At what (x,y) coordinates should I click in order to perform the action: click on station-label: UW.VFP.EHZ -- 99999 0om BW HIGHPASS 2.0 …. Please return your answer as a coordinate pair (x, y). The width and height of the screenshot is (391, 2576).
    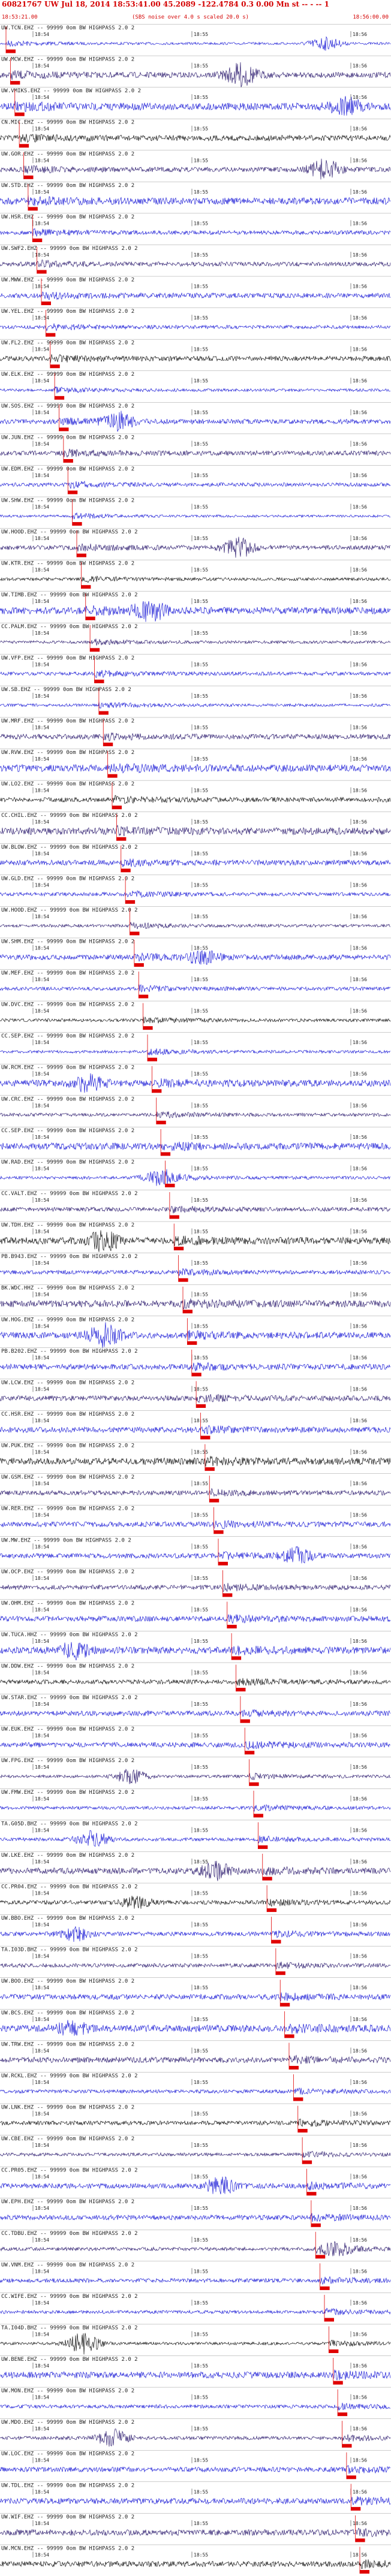
    Looking at the image, I should click on (67, 658).